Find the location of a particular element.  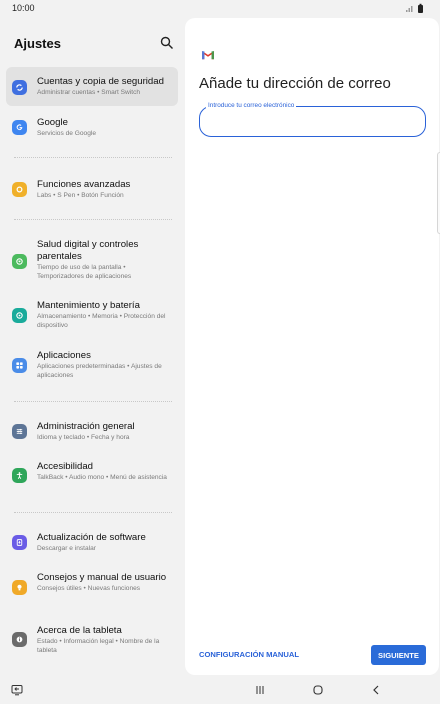

info-icon is located at coordinates (19, 639).